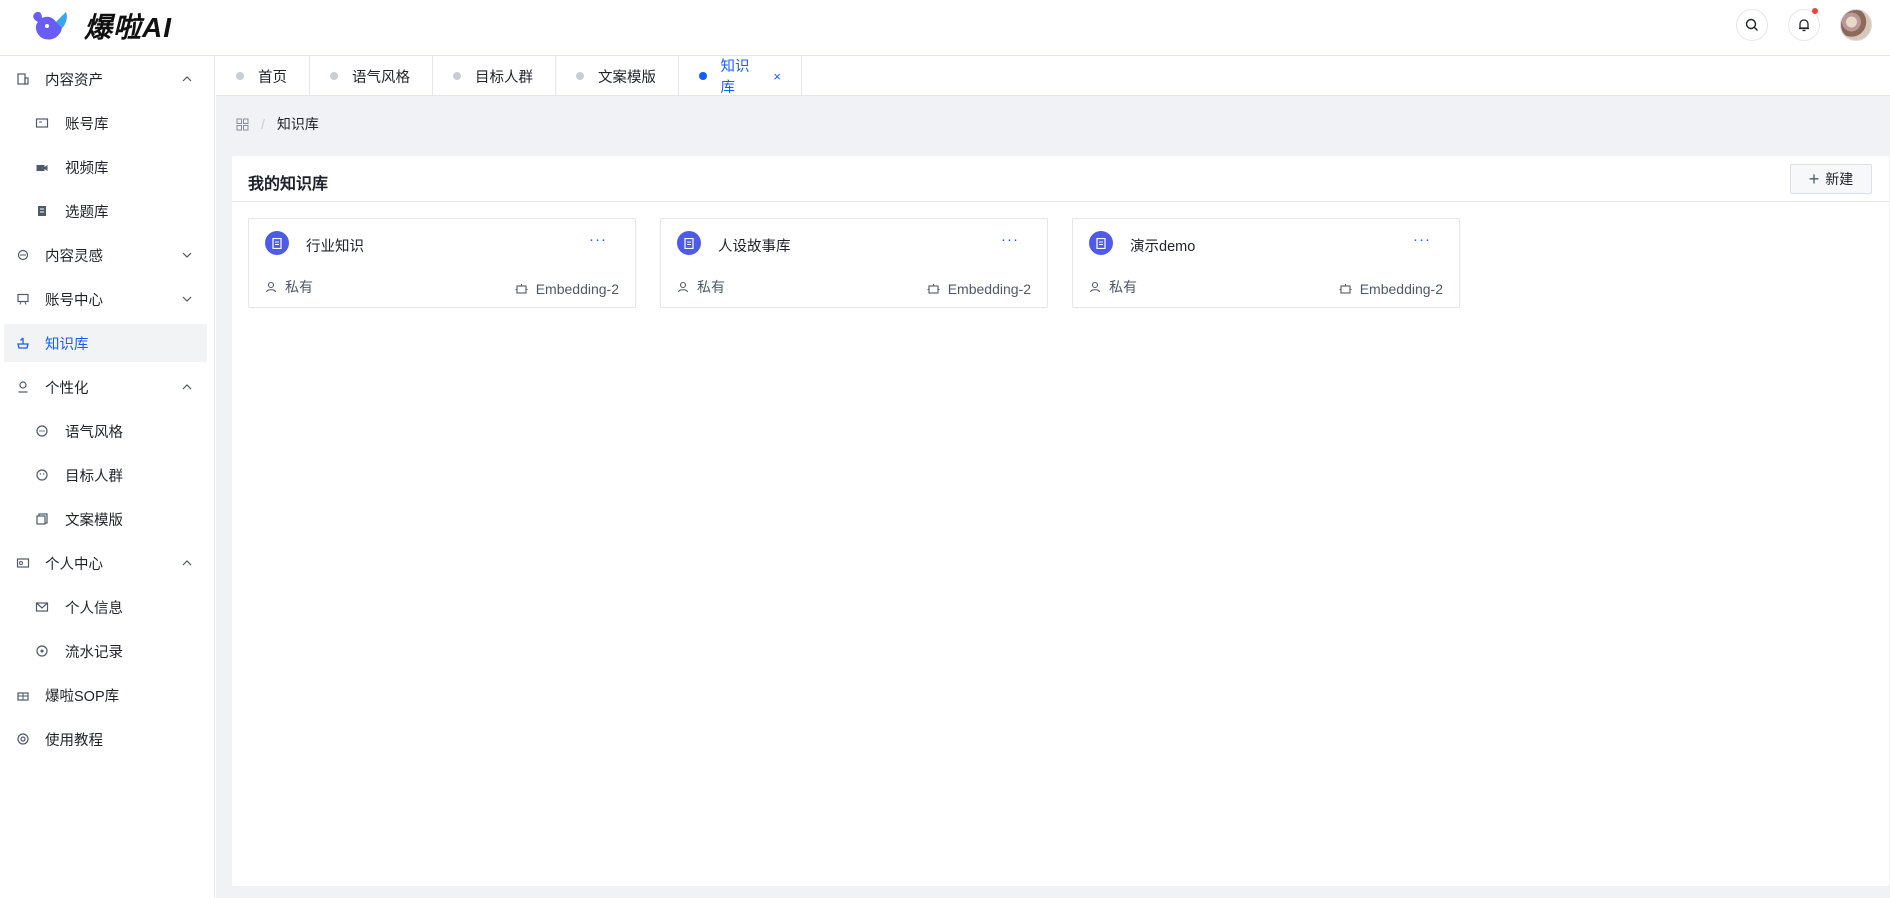 Image resolution: width=1890 pixels, height=898 pixels. What do you see at coordinates (105, 431) in the screenshot?
I see `sidebar-item-tone-style: 语气风格` at bounding box center [105, 431].